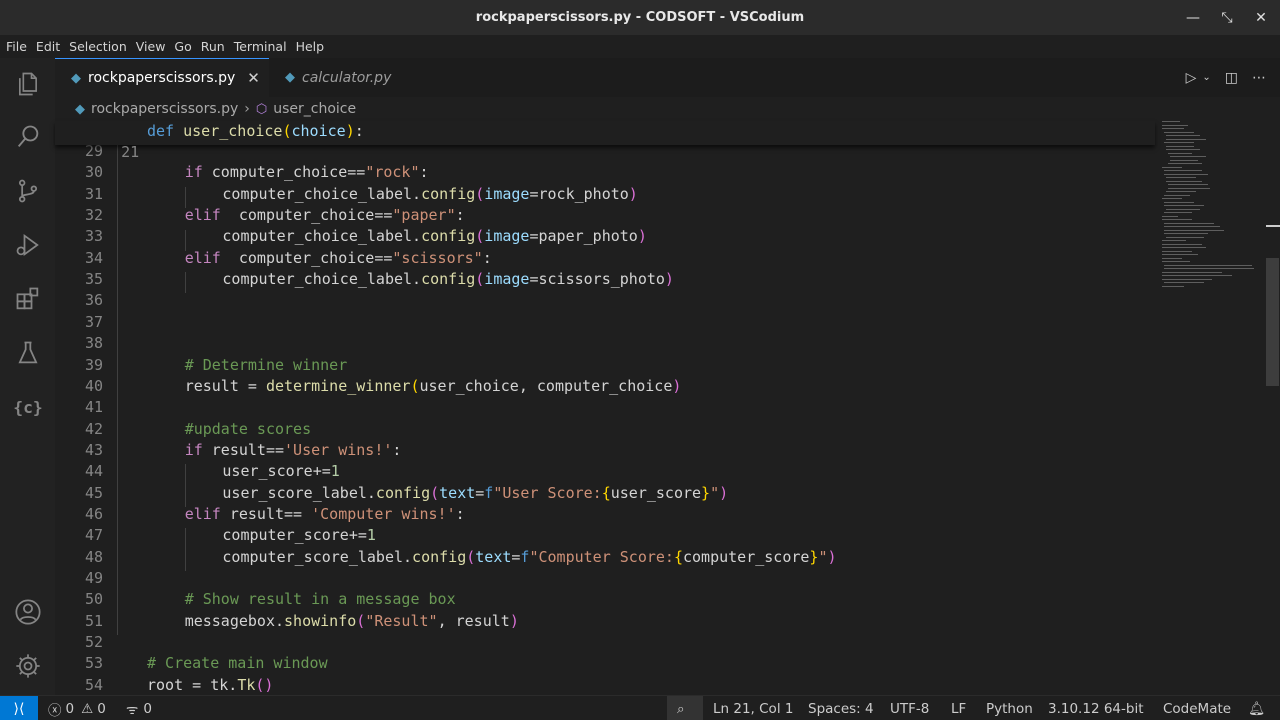  I want to click on python-interpreter: 3.10.12 64-bit, so click(1095, 708).